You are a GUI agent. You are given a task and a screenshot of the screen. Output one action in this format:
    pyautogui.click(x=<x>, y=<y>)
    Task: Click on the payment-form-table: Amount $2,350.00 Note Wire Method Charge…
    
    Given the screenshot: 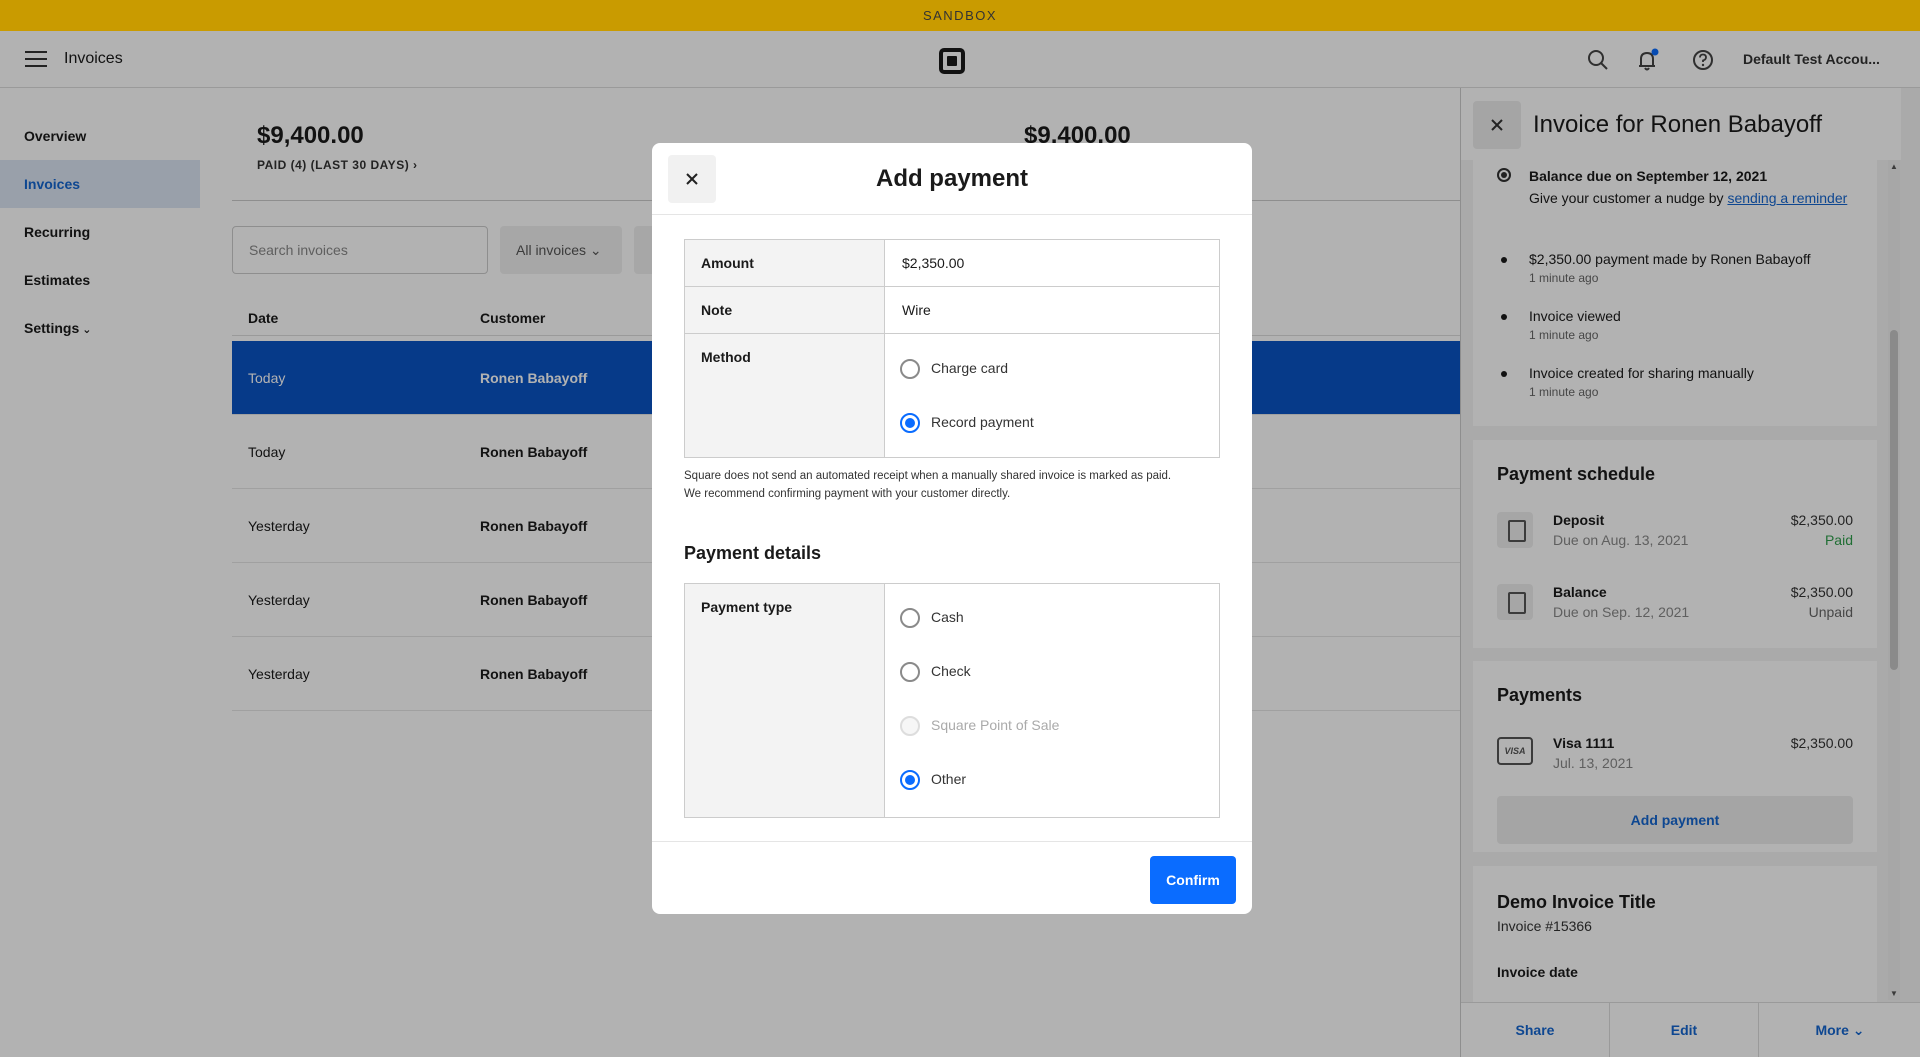 What is the action you would take?
    pyautogui.click(x=952, y=348)
    